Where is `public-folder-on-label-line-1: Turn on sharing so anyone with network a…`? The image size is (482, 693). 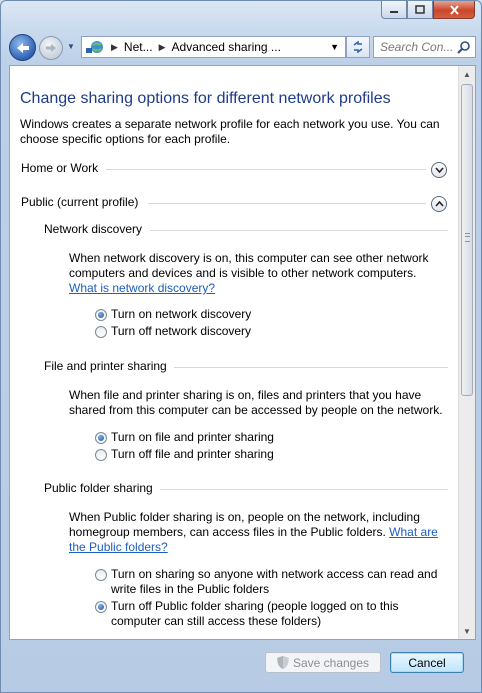 public-folder-on-label-line-1: Turn on sharing so anyone with network a… is located at coordinates (274, 574).